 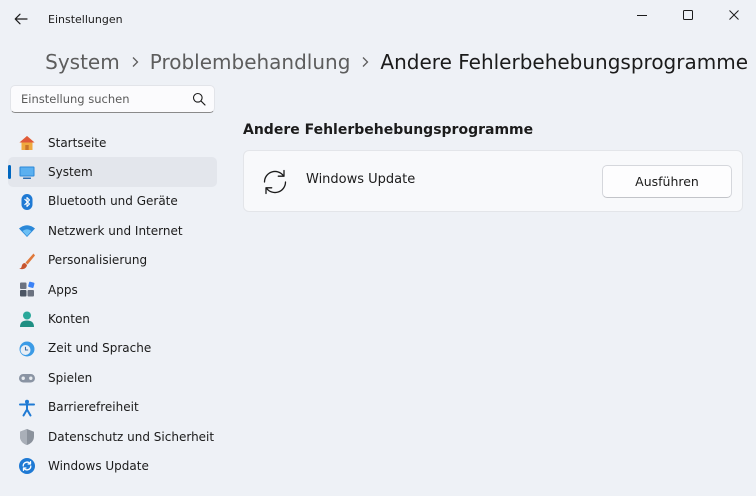 What do you see at coordinates (27, 202) in the screenshot?
I see `bluetooth-icon` at bounding box center [27, 202].